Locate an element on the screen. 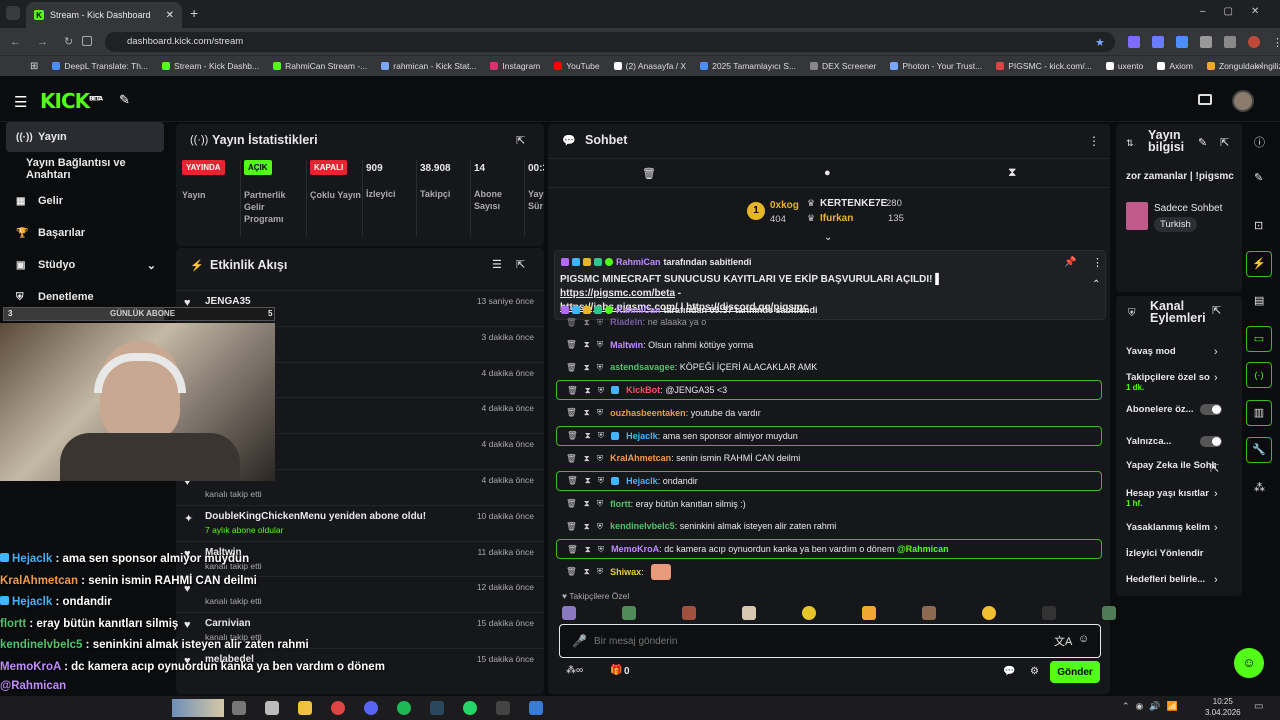 This screenshot has width=1280, height=720. action-item: Takipçilere özel so 1 dk. › is located at coordinates (1181, 383).